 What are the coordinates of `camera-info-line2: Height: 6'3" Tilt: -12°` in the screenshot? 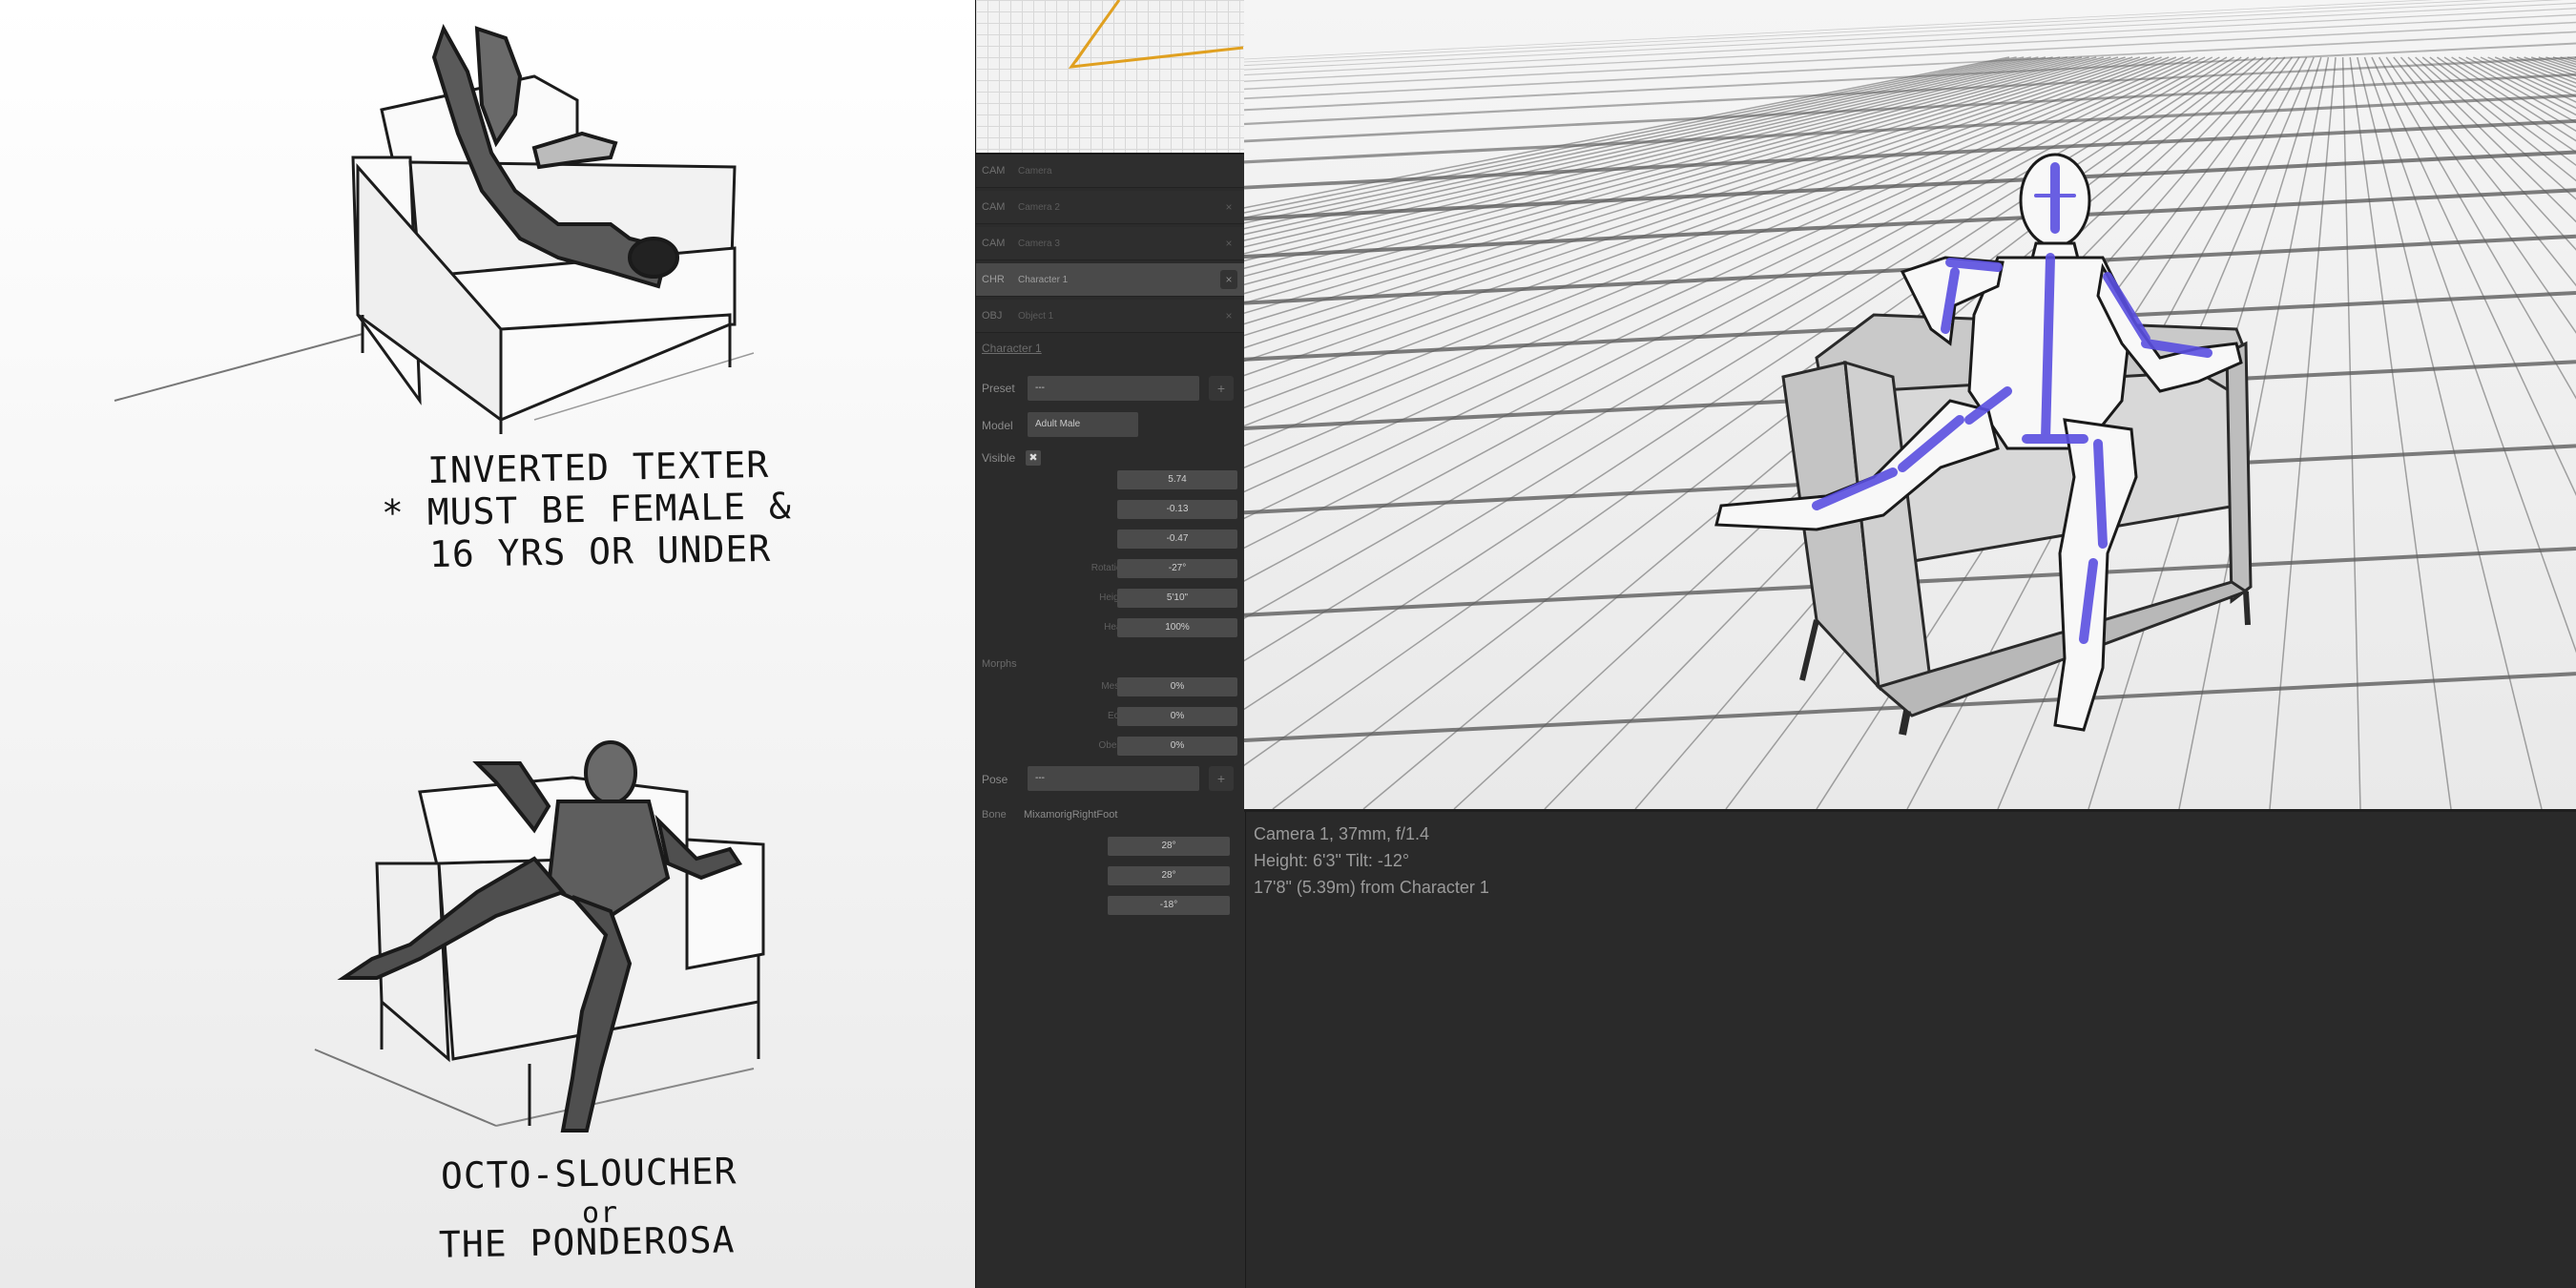 It's located at (1332, 860).